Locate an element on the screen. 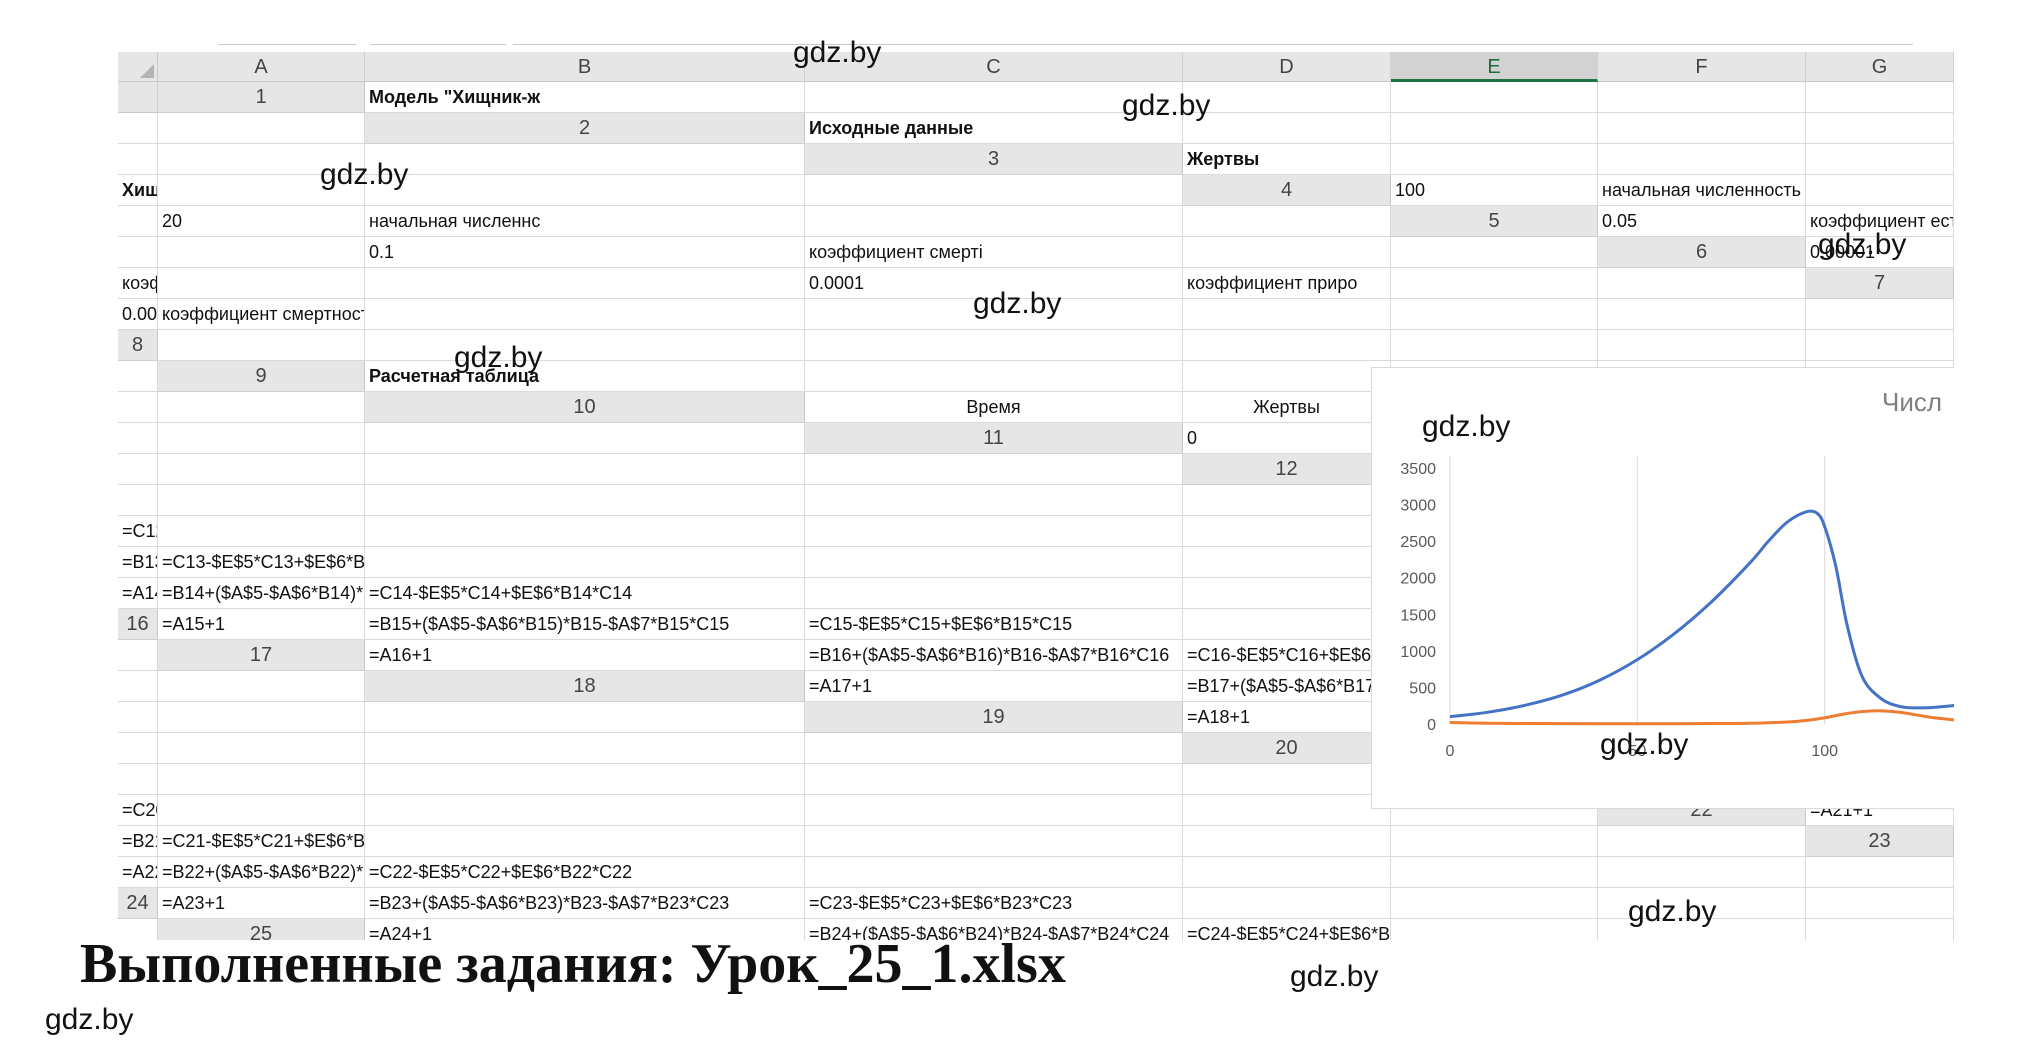 This screenshot has width=2027, height=1049. cell-d20 is located at coordinates (138, 779).